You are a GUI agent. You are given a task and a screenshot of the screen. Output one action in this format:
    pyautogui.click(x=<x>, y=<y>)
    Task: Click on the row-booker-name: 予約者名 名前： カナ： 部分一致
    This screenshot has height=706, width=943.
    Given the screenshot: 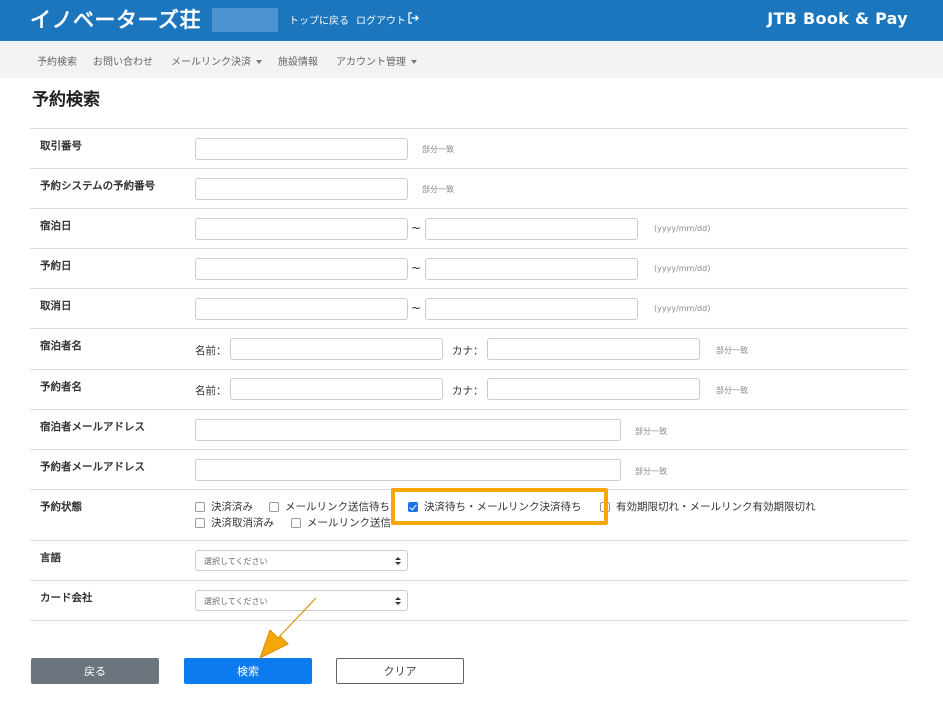 What is the action you would take?
    pyautogui.click(x=469, y=389)
    